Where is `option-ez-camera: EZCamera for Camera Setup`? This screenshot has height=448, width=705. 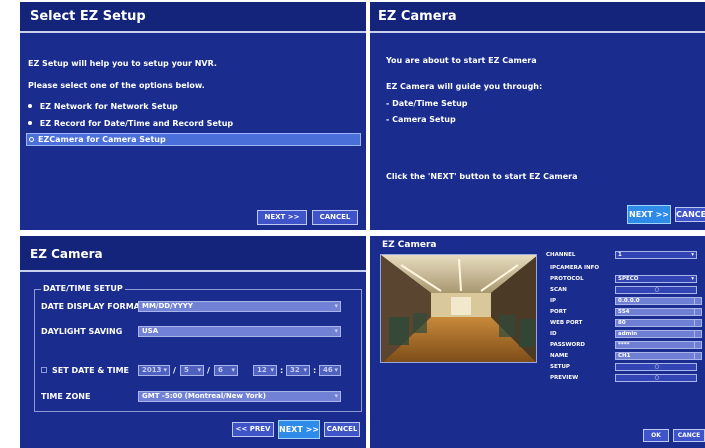
option-ez-camera: EZCamera for Camera Setup is located at coordinates (193, 139).